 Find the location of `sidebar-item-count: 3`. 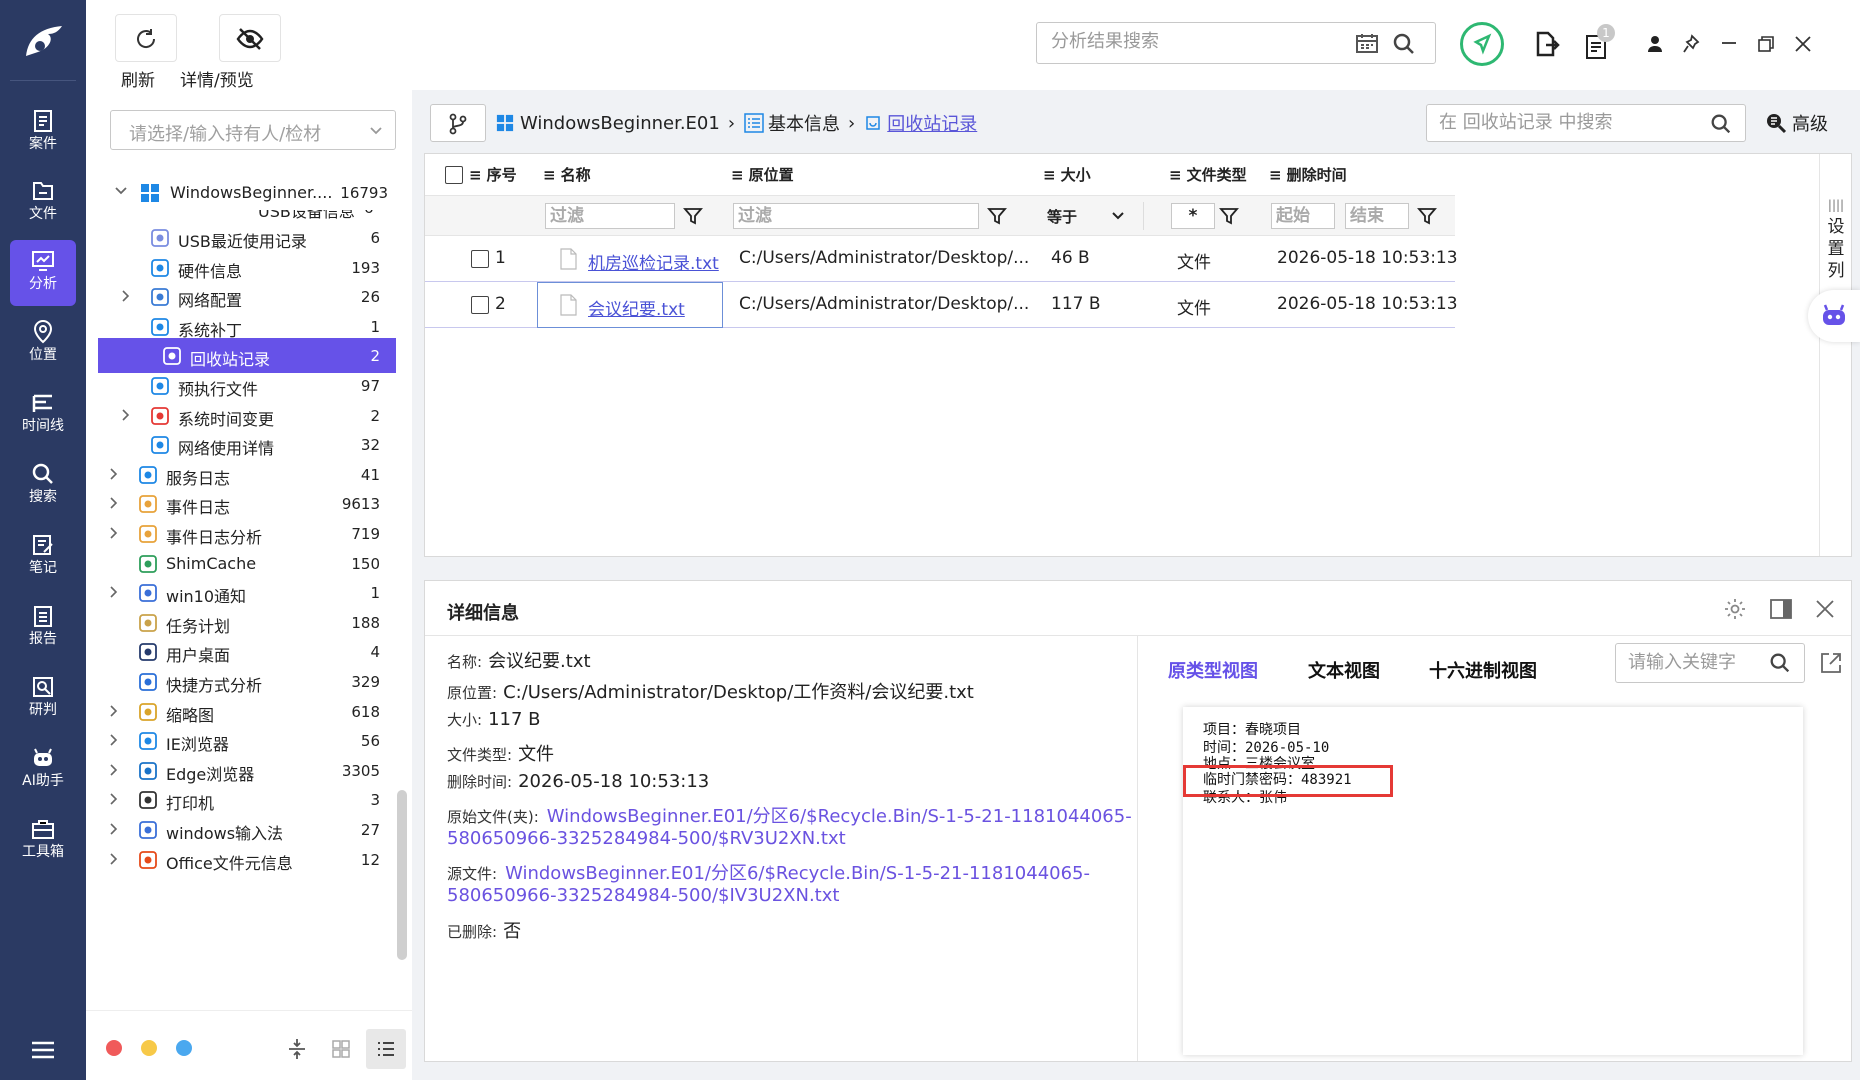

sidebar-item-count: 3 is located at coordinates (375, 800).